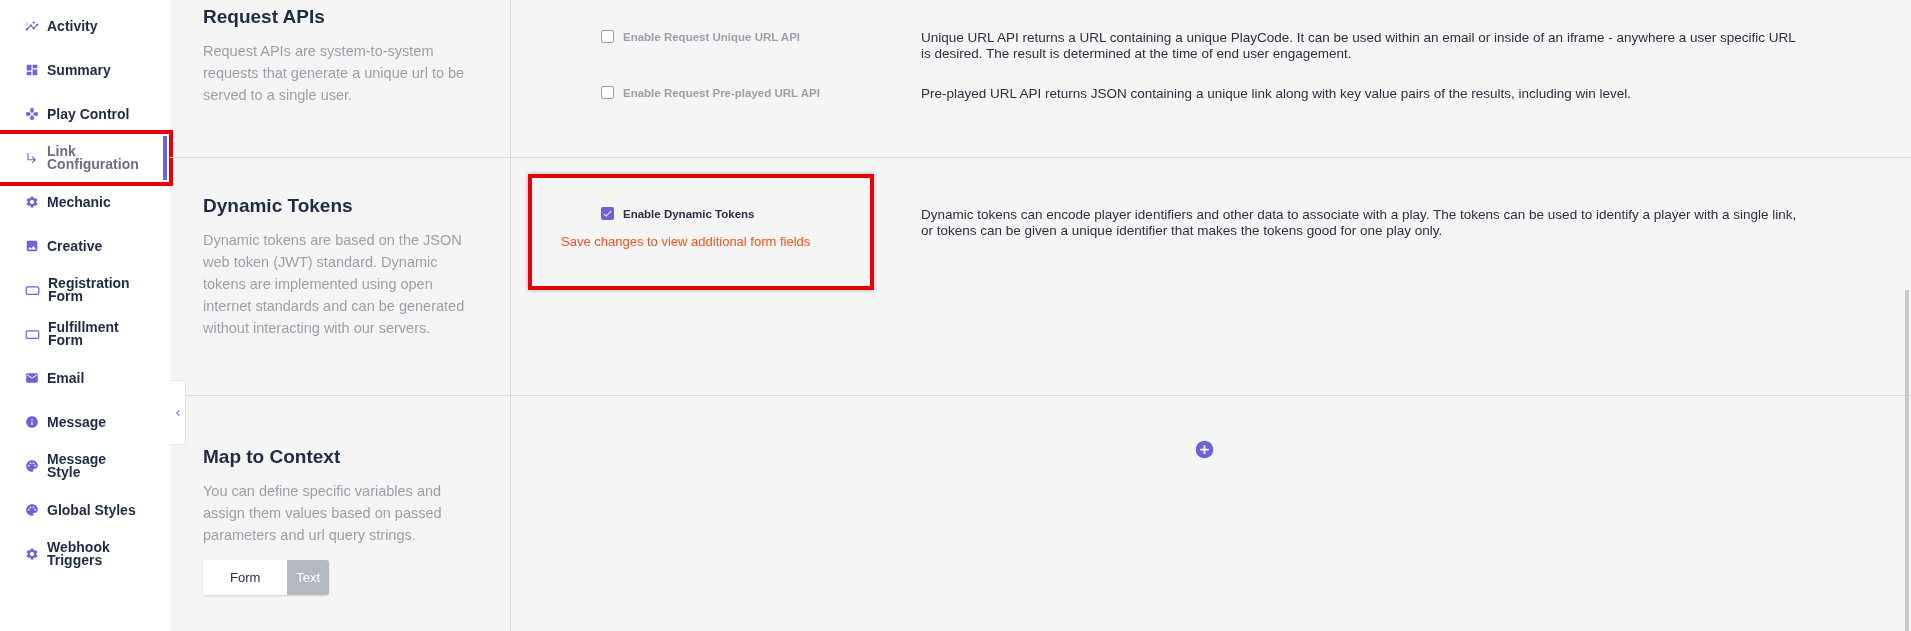  Describe the element at coordinates (83, 246) in the screenshot. I see `sidebar-item: Creative` at that location.